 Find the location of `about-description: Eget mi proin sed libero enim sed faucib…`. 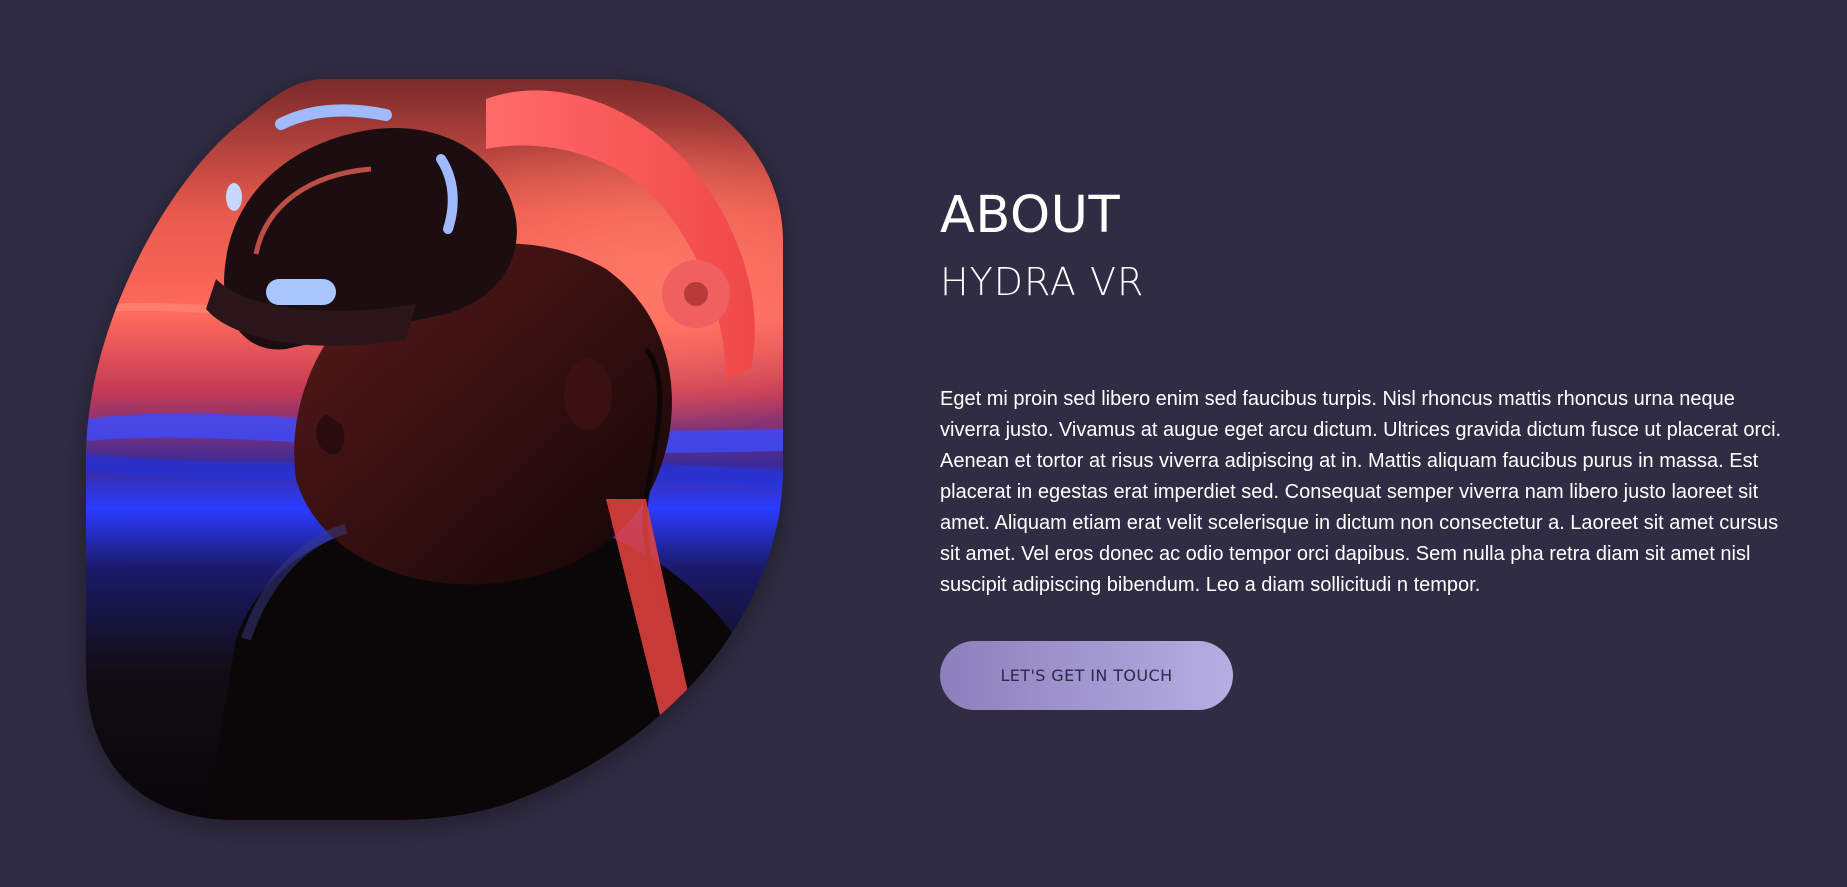

about-description: Eget mi proin sed libero enim sed faucib… is located at coordinates (1361, 492).